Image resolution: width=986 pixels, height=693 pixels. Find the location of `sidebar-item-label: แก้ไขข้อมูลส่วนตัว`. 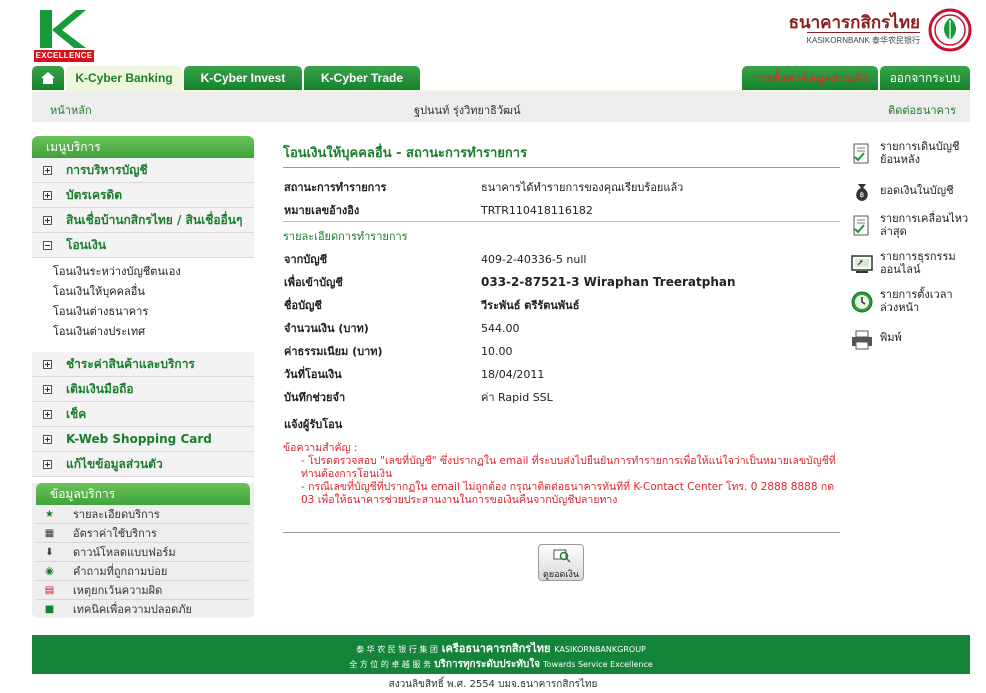

sidebar-item-label: แก้ไขข้อมูลส่วนตัว is located at coordinates (114, 464).